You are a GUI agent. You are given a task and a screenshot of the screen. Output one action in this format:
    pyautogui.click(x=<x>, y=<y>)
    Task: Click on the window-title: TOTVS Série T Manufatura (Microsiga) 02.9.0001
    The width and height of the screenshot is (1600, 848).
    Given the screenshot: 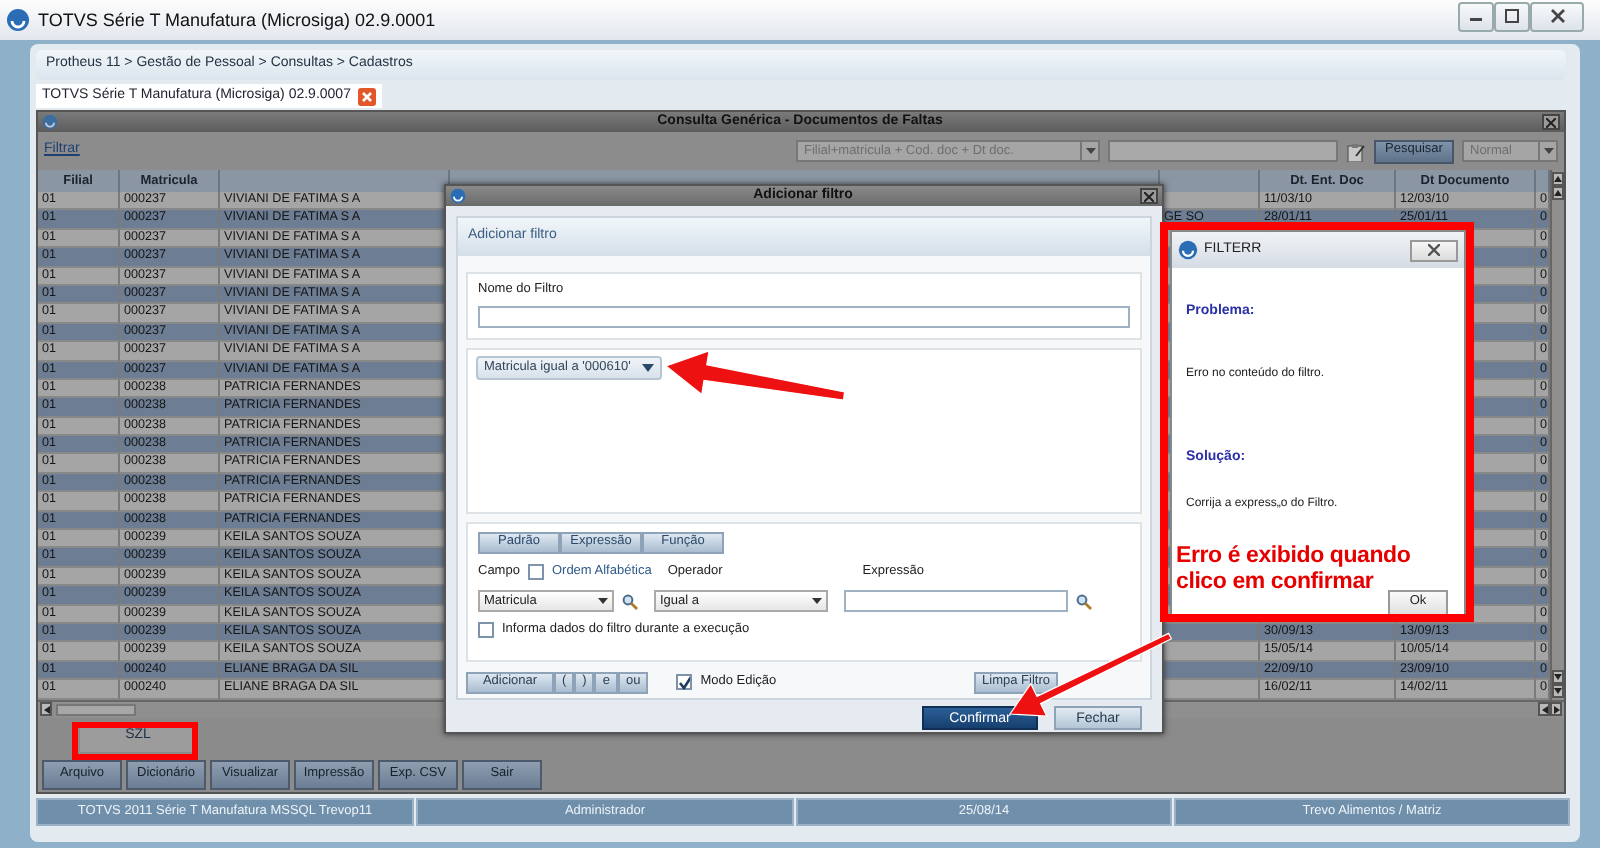 What is the action you would take?
    pyautogui.click(x=237, y=20)
    